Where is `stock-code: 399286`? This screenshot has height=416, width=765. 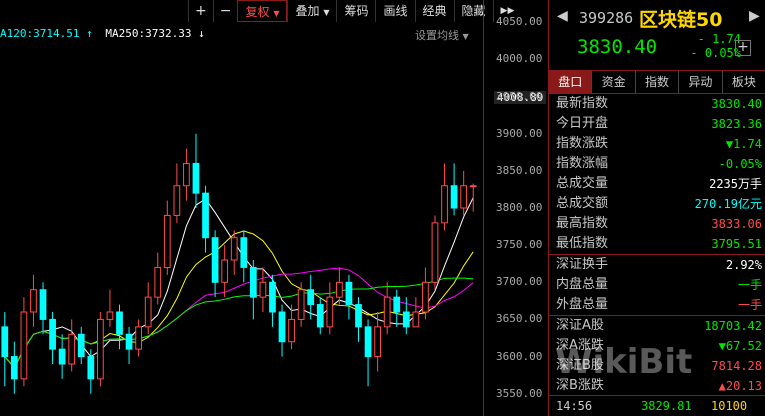
stock-code: 399286 is located at coordinates (606, 18).